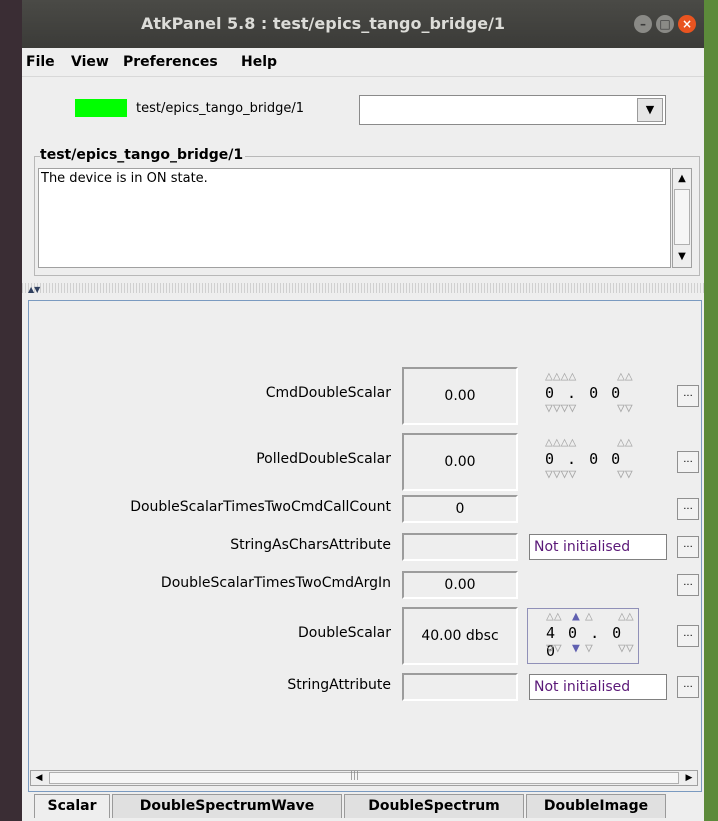 This screenshot has height=821, width=718. I want to click on attribute-label: CmdDoubleScalar, so click(328, 393).